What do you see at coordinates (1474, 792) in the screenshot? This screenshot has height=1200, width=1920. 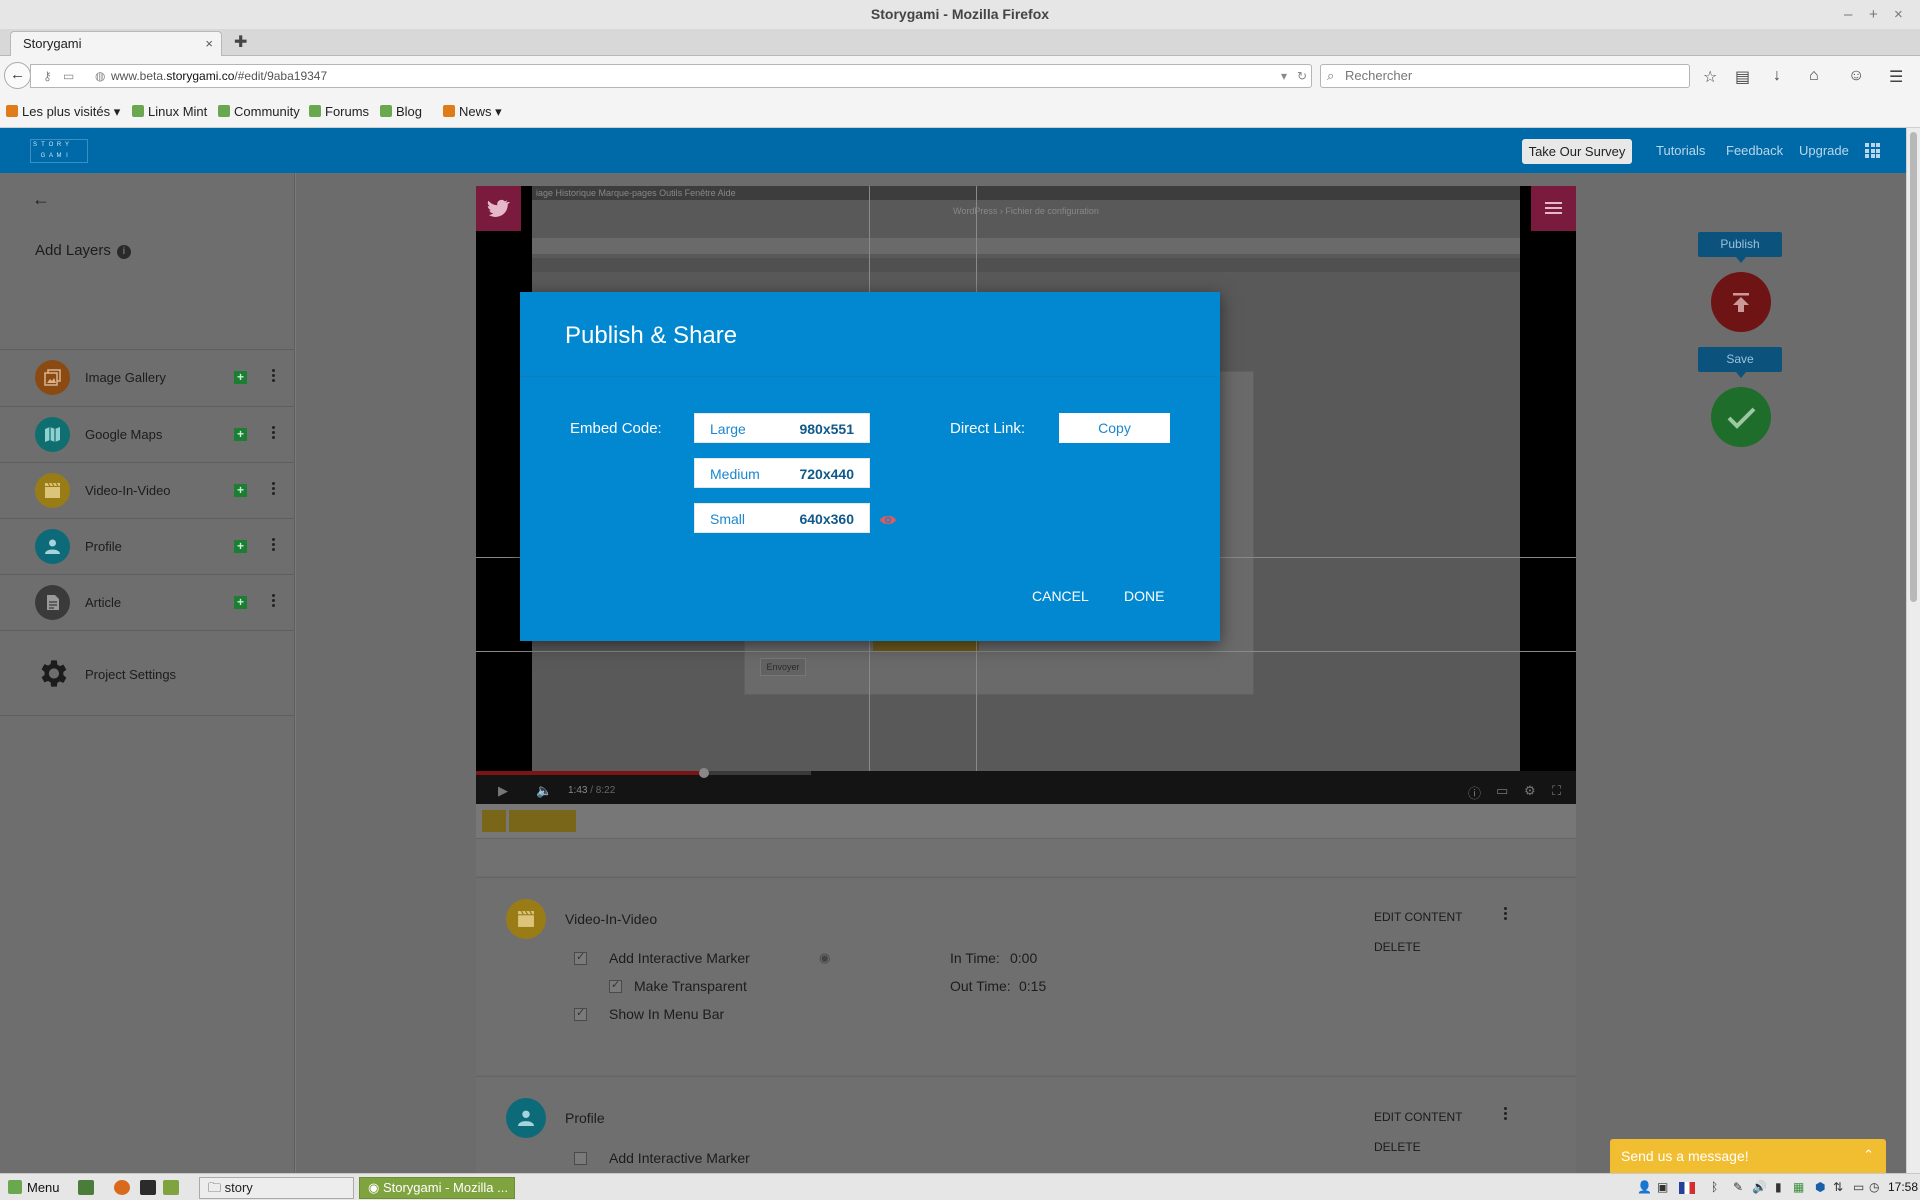 I see `info-icon: ⓘ` at bounding box center [1474, 792].